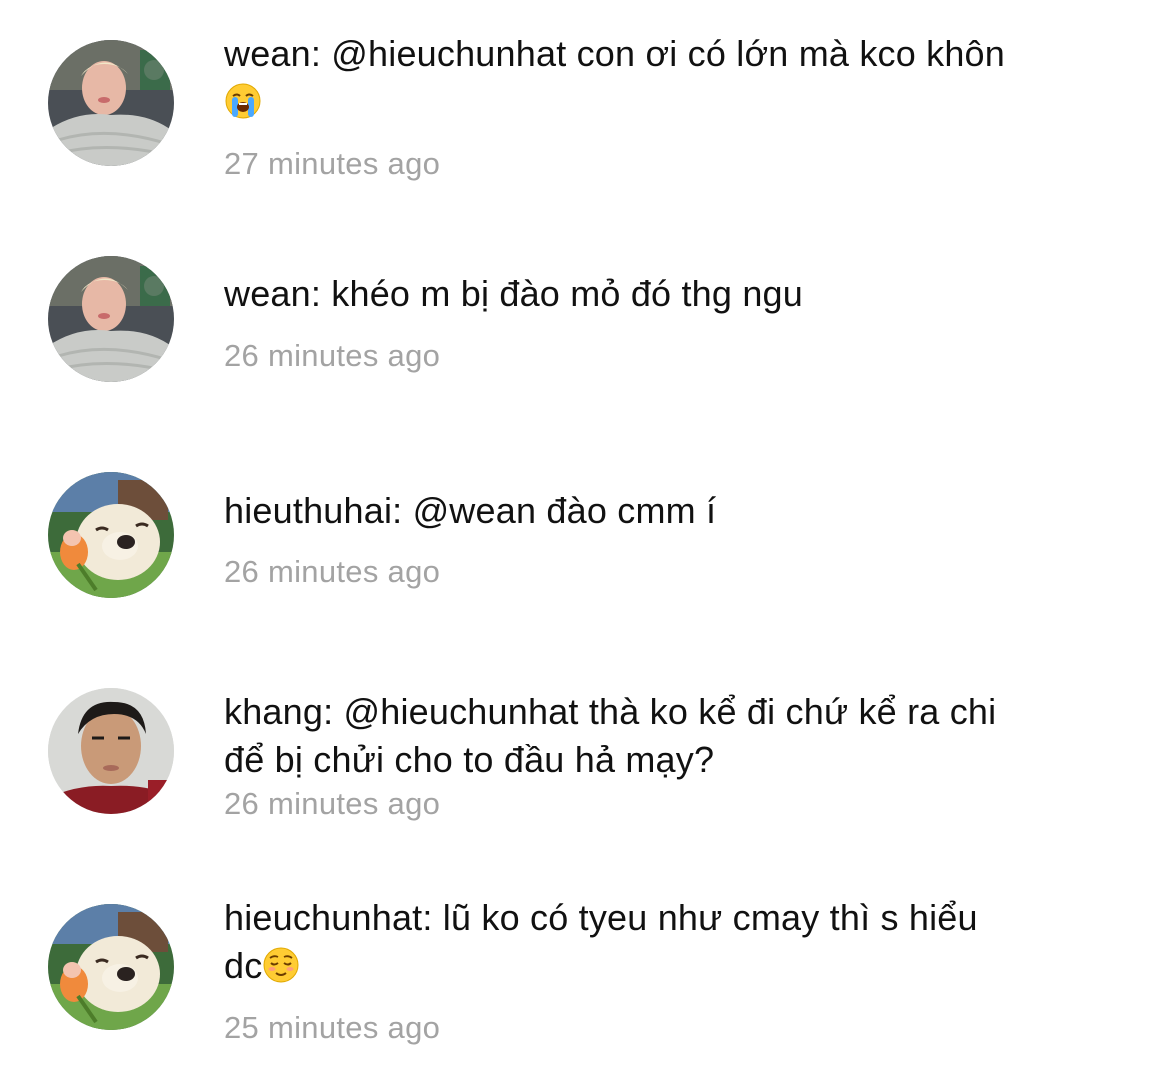  Describe the element at coordinates (308, 510) in the screenshot. I see `comment-username: hieuthuhai` at that location.